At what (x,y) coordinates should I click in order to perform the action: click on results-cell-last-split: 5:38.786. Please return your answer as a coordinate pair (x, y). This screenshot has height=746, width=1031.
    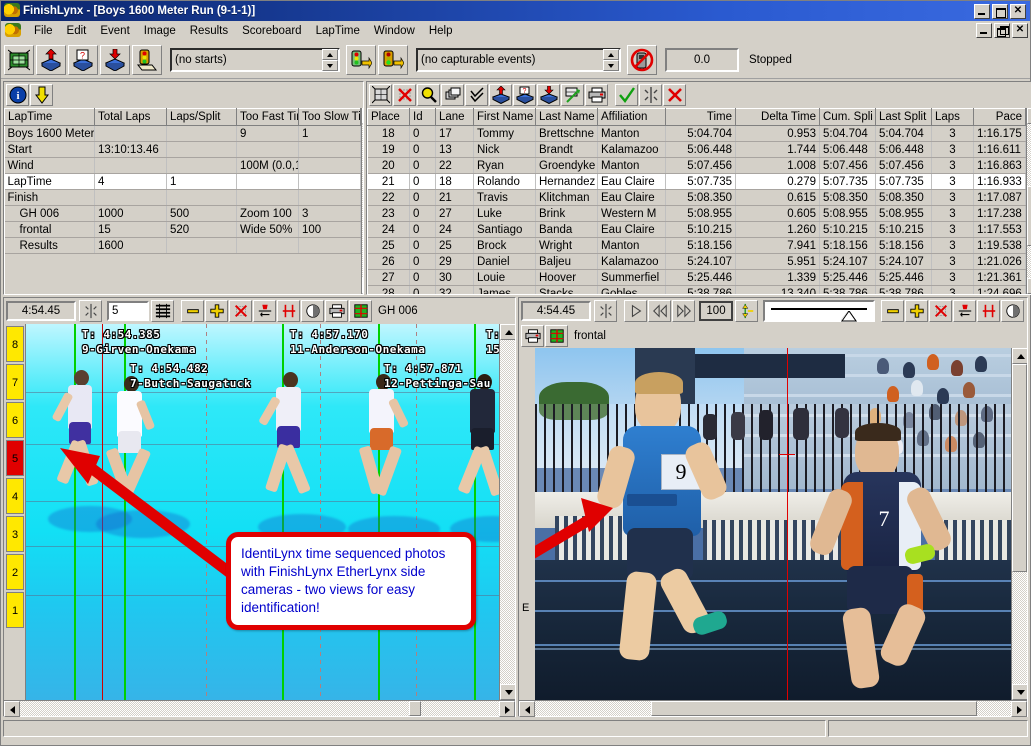
    Looking at the image, I should click on (903, 289).